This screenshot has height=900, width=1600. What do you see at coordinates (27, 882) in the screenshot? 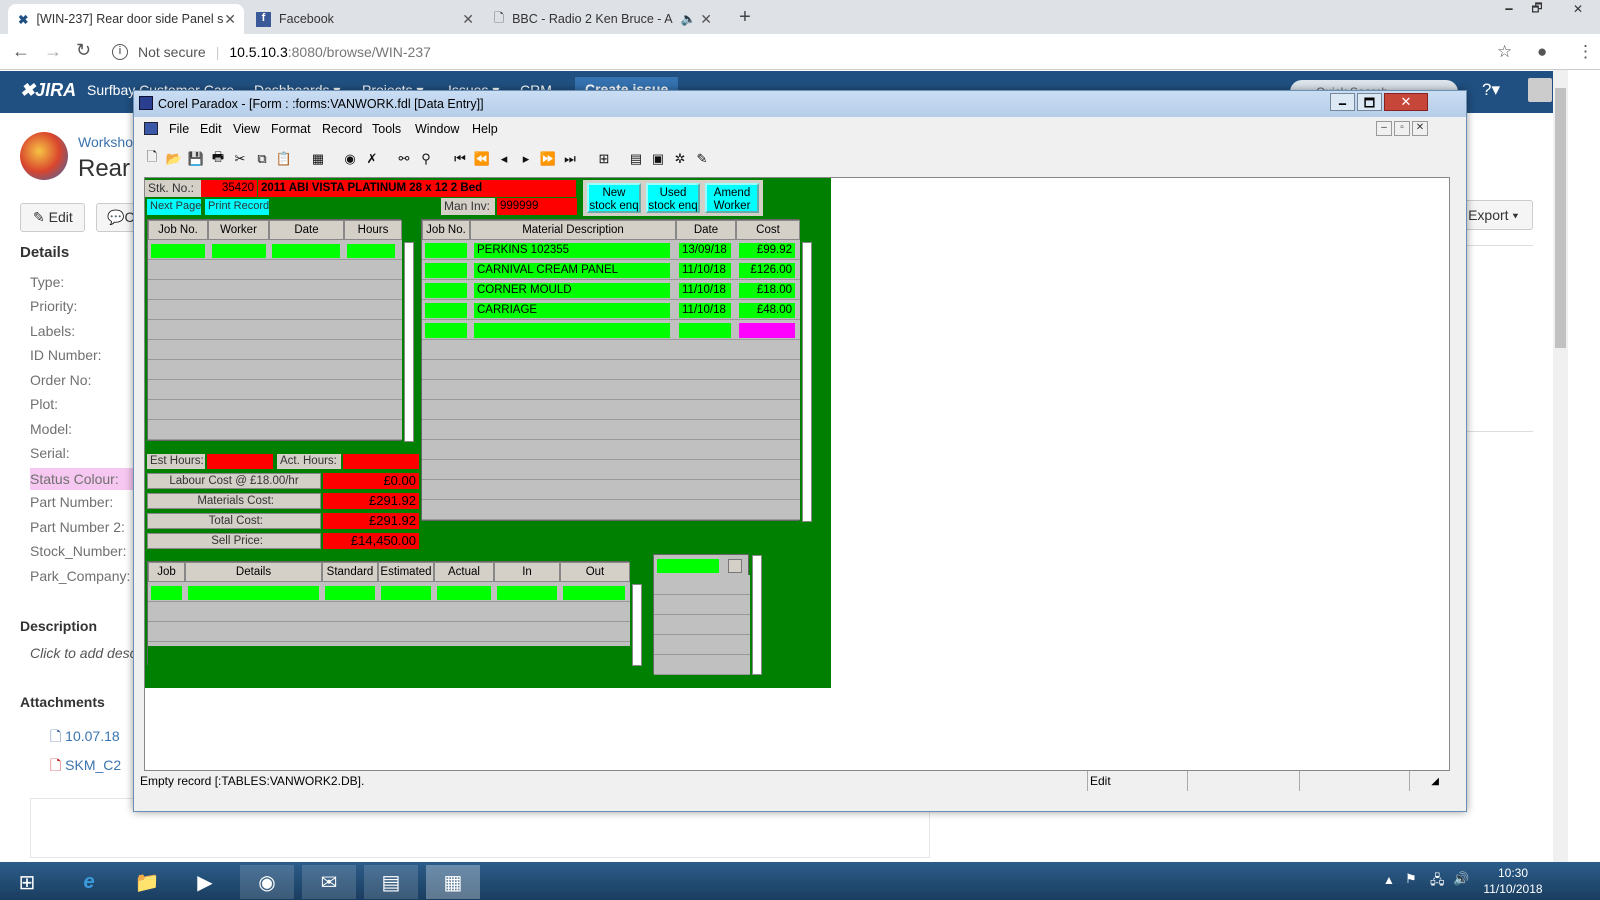
I see `start-button-icon: ⊞` at bounding box center [27, 882].